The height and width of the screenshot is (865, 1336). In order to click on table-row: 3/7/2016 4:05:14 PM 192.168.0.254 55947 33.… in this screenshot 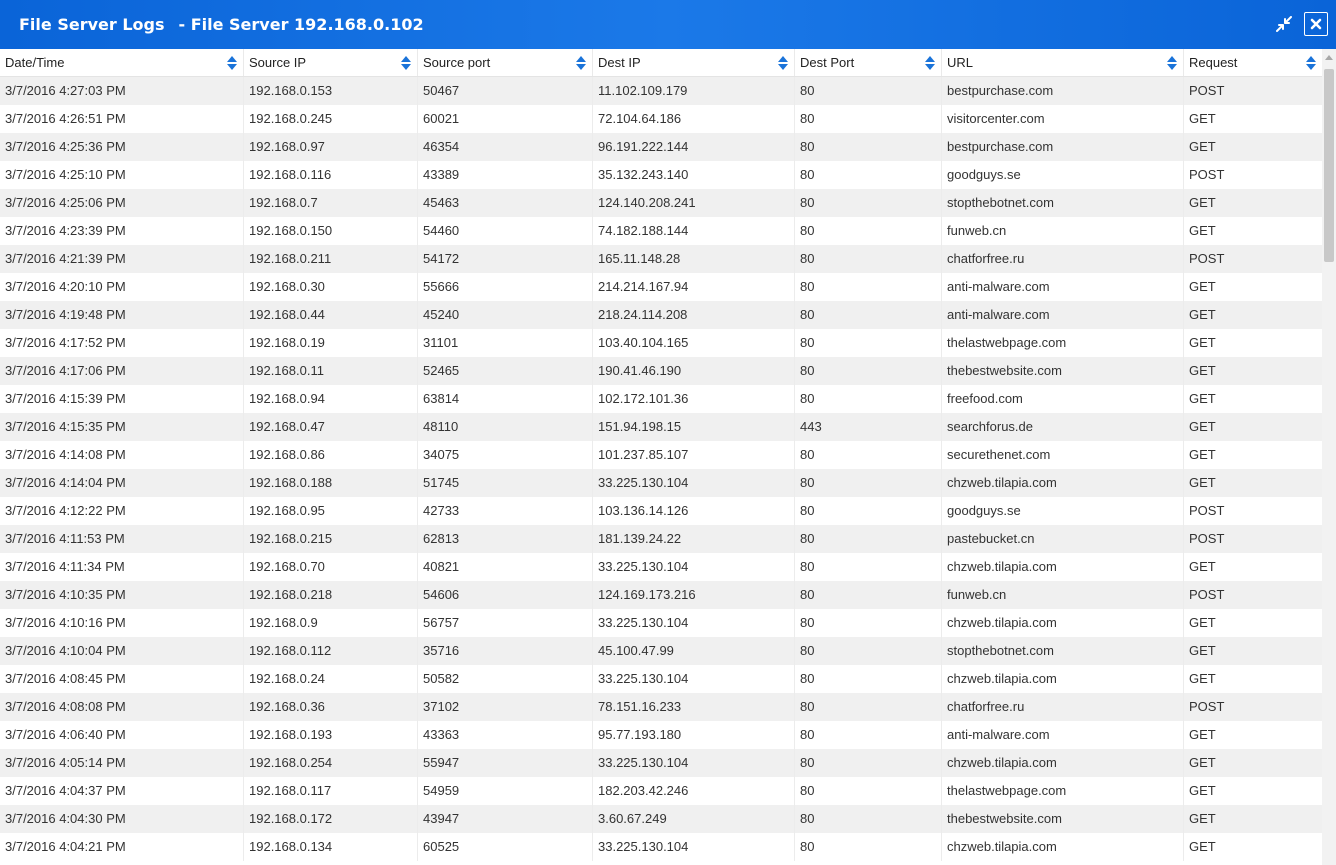, I will do `click(661, 763)`.